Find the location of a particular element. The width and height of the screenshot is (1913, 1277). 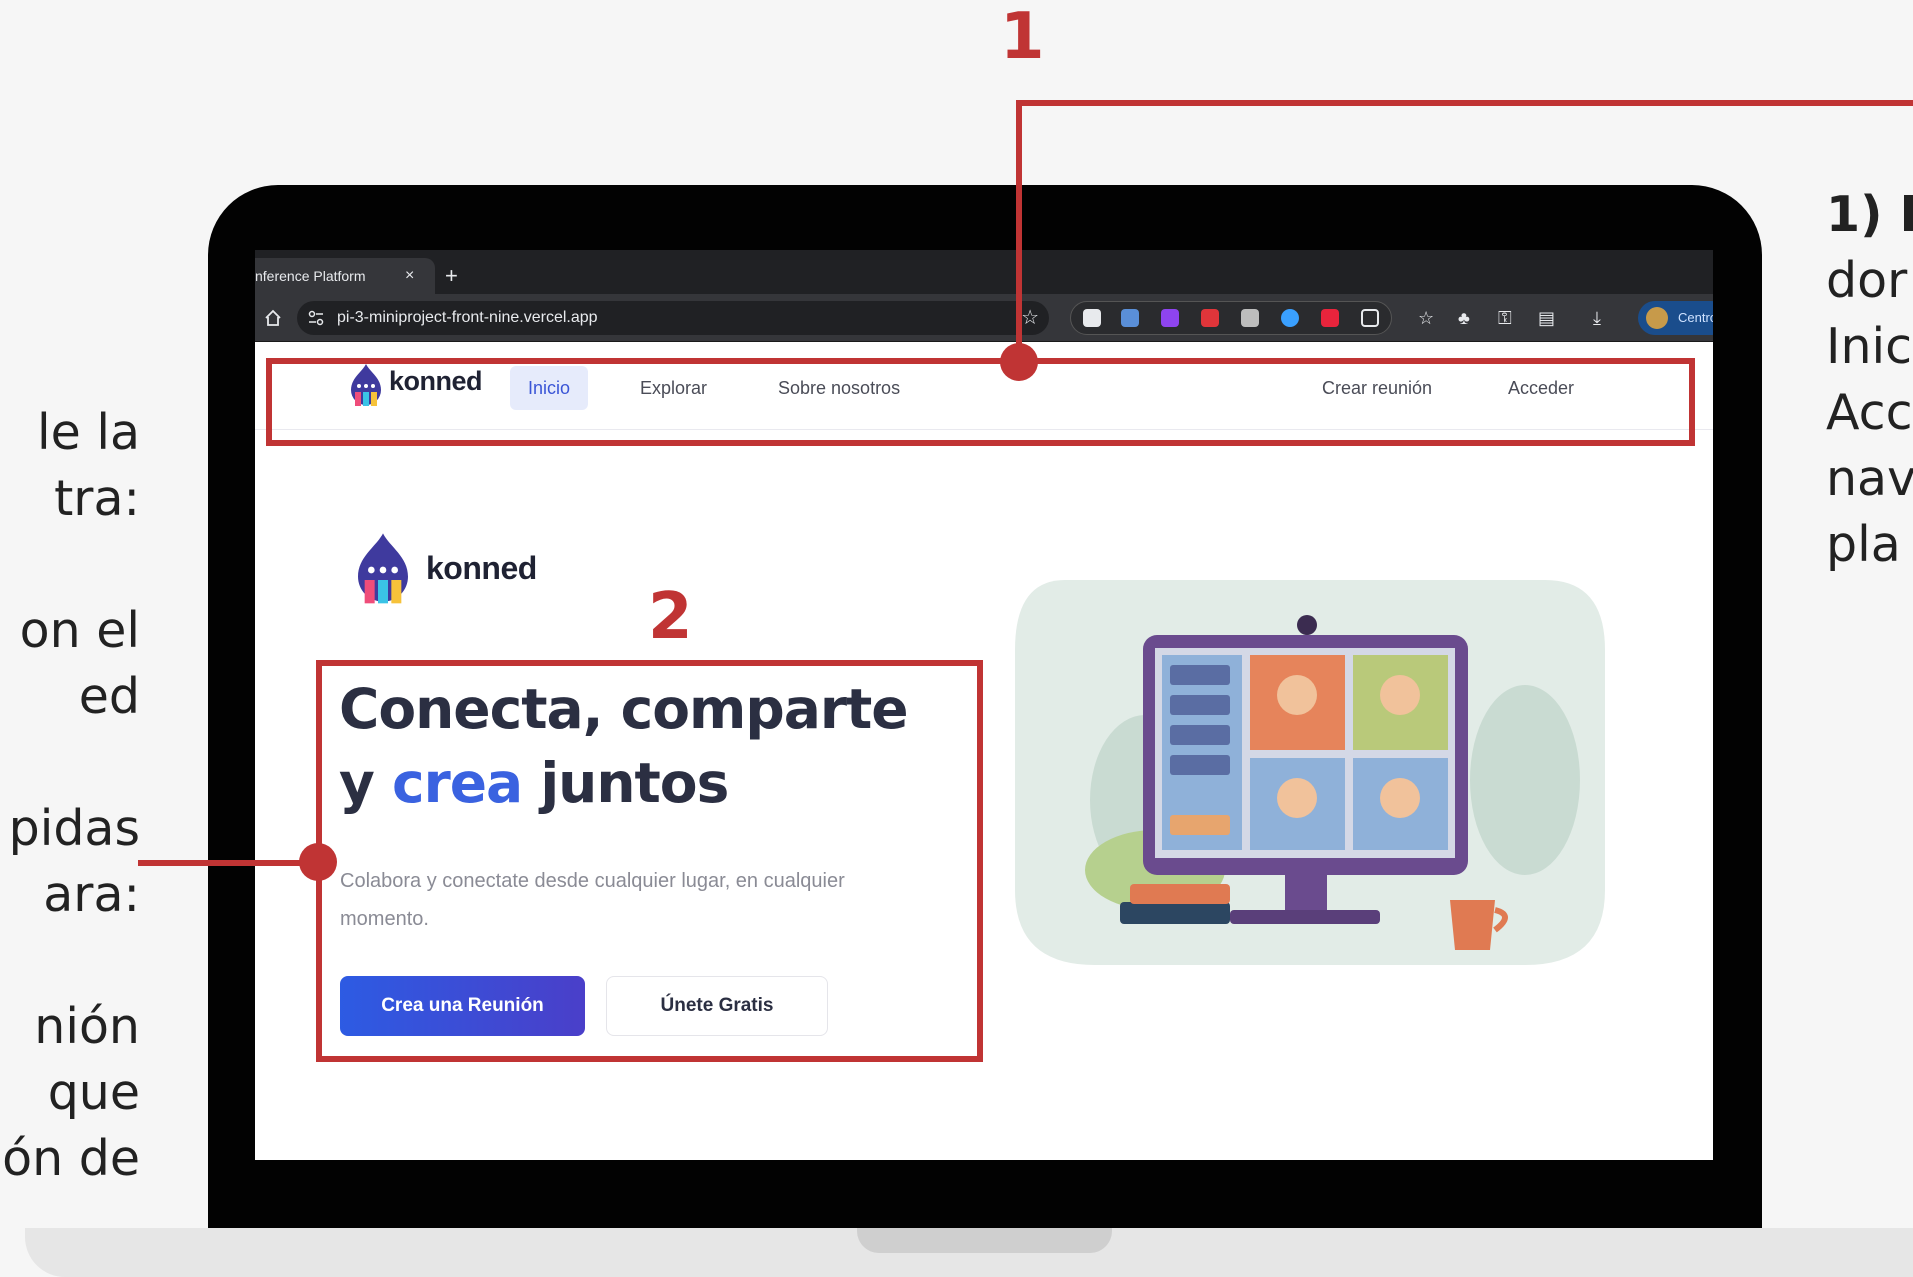

profile-label: Centro is located at coordinates (1695, 317).